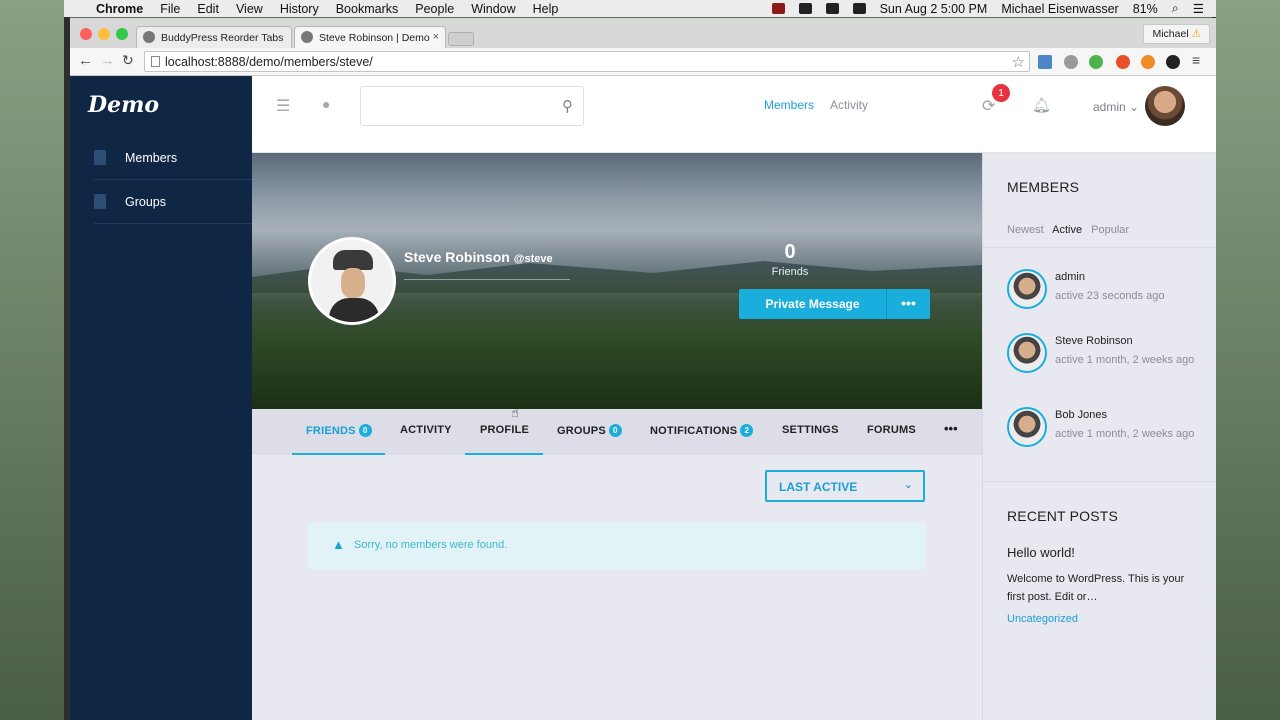  I want to click on document-icon, so click(100, 157).